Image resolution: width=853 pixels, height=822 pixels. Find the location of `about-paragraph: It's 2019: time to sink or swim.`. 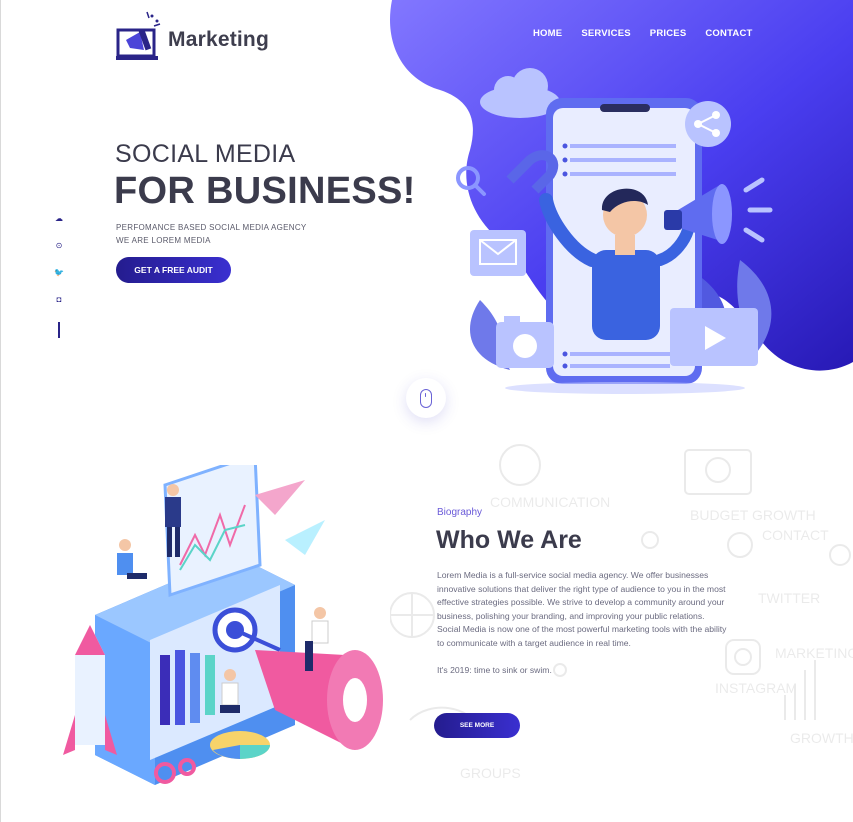

about-paragraph: It's 2019: time to sink or swim. is located at coordinates (494, 669).